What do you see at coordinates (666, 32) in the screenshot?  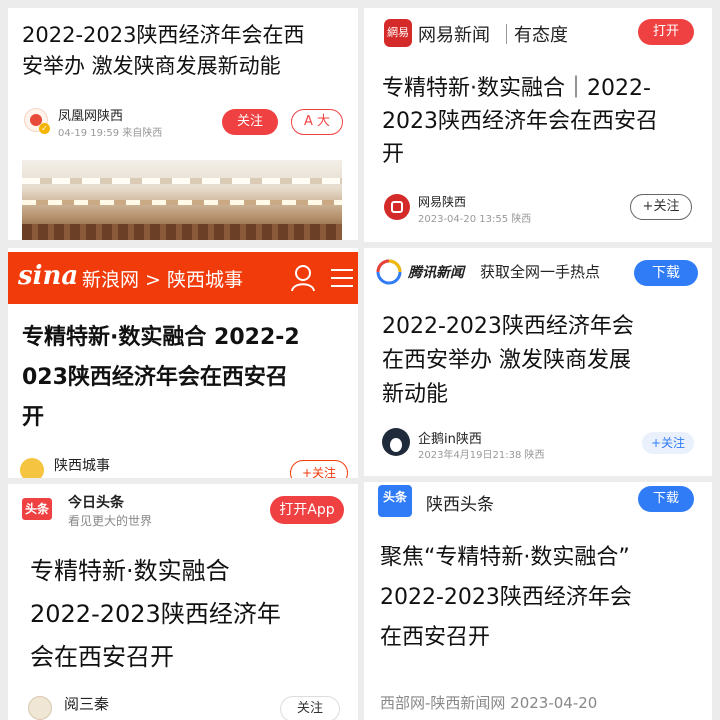 I see `open-app-button: 打开` at bounding box center [666, 32].